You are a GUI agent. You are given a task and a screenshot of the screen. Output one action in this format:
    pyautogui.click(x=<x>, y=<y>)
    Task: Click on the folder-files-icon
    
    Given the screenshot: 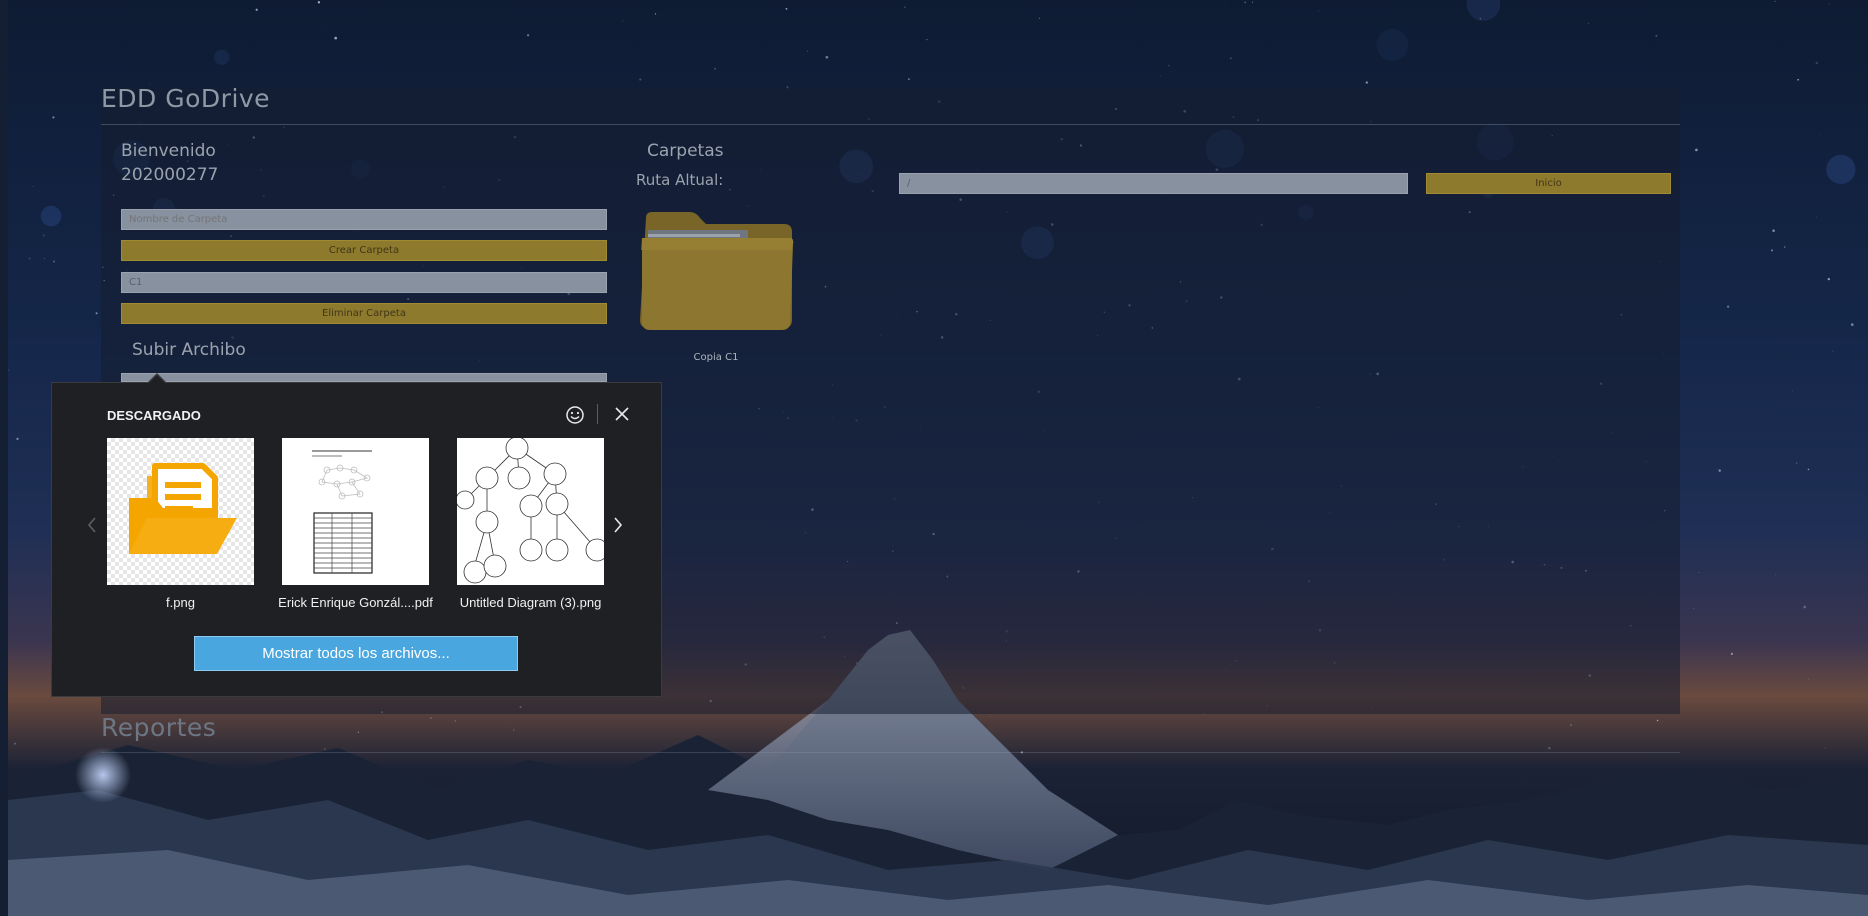 What is the action you would take?
    pyautogui.click(x=183, y=508)
    